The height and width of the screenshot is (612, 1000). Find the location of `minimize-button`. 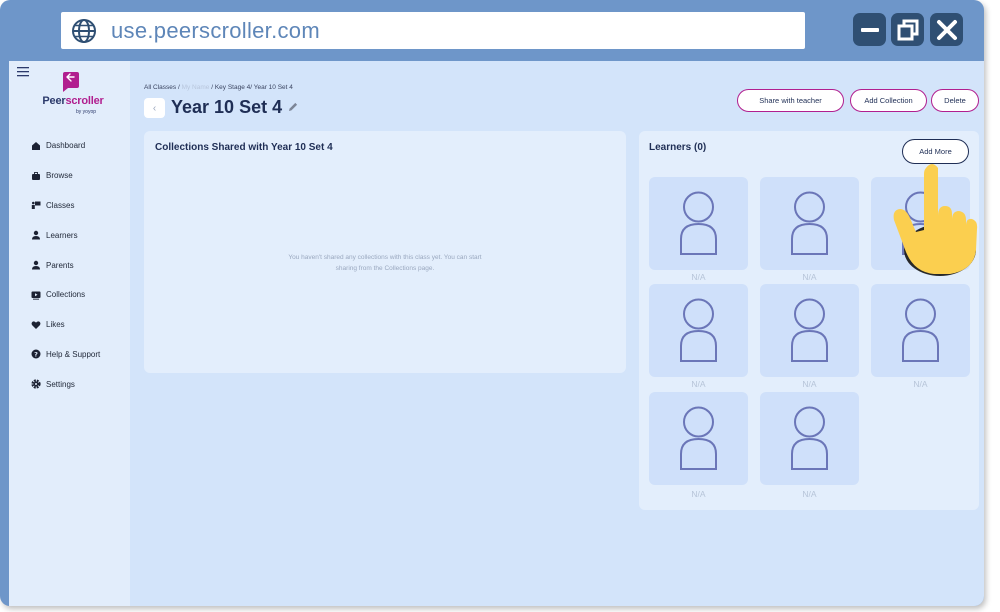

minimize-button is located at coordinates (869, 29).